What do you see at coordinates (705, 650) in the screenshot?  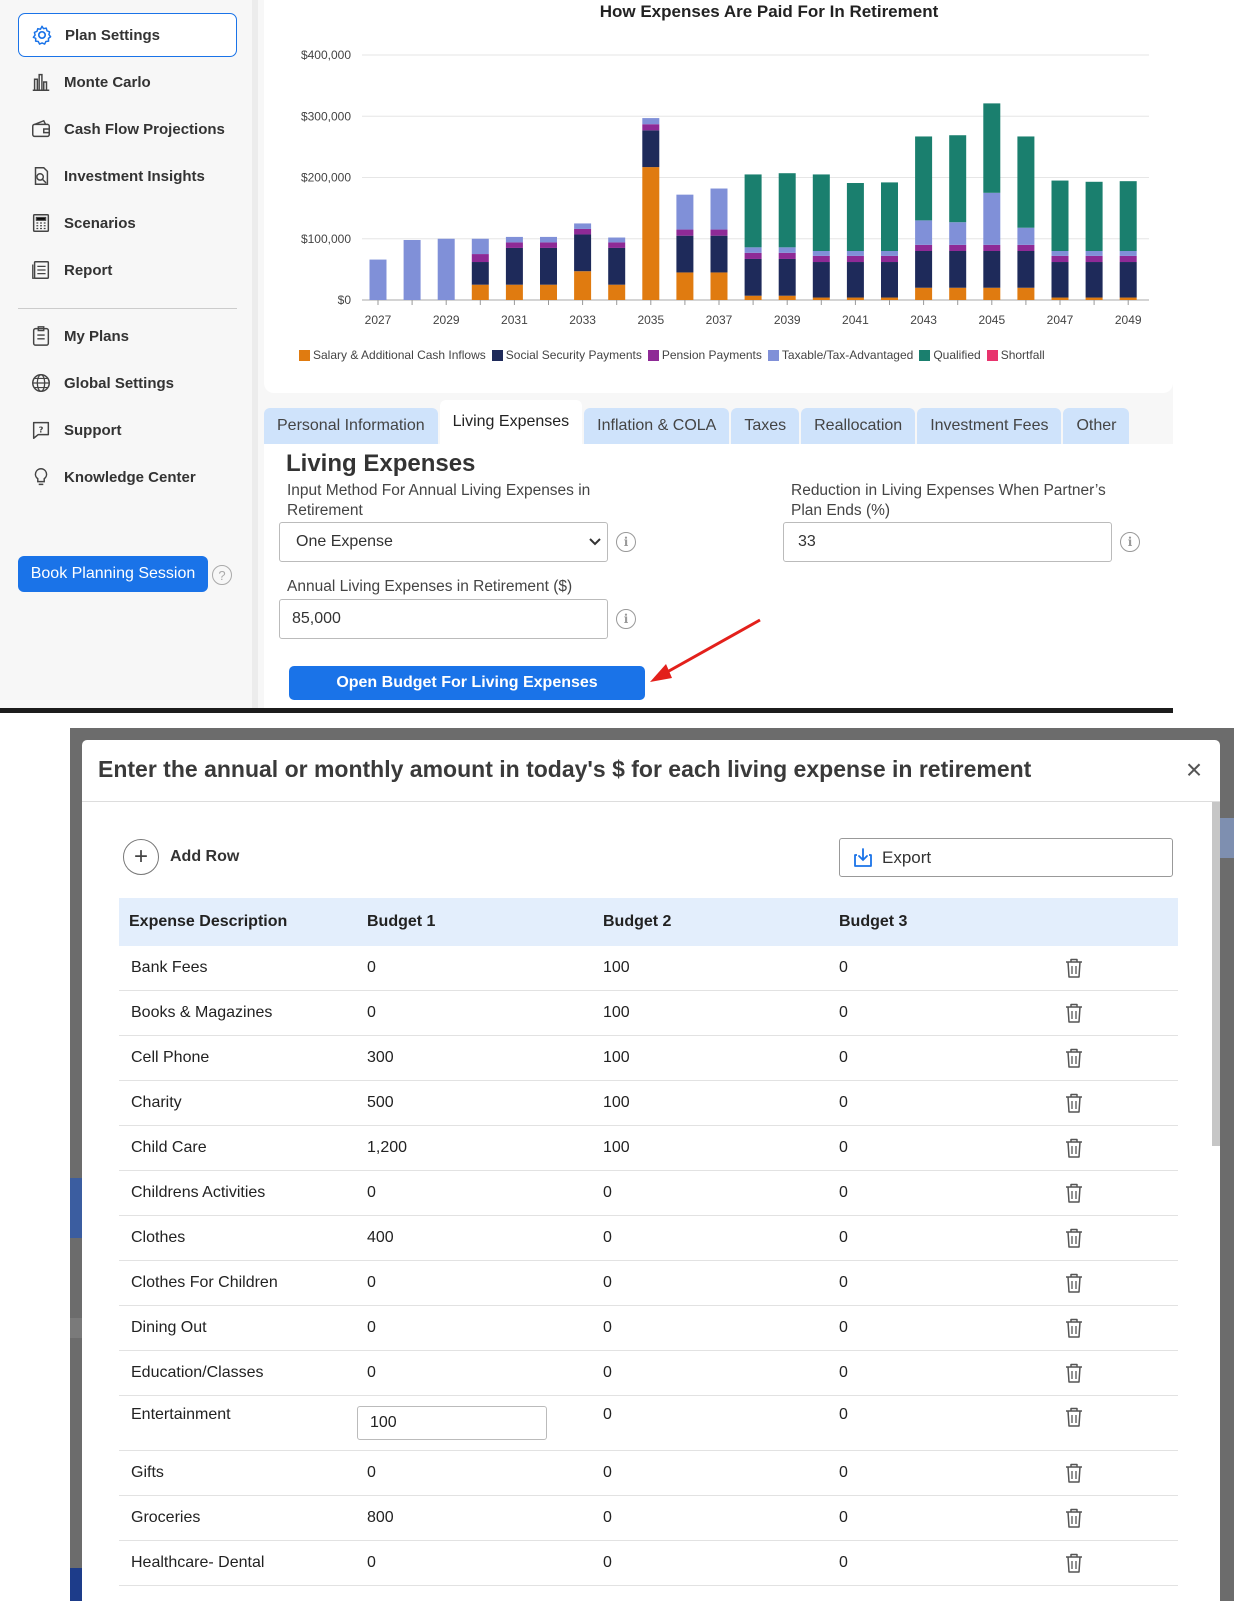 I see `annotation-arrow-icon` at bounding box center [705, 650].